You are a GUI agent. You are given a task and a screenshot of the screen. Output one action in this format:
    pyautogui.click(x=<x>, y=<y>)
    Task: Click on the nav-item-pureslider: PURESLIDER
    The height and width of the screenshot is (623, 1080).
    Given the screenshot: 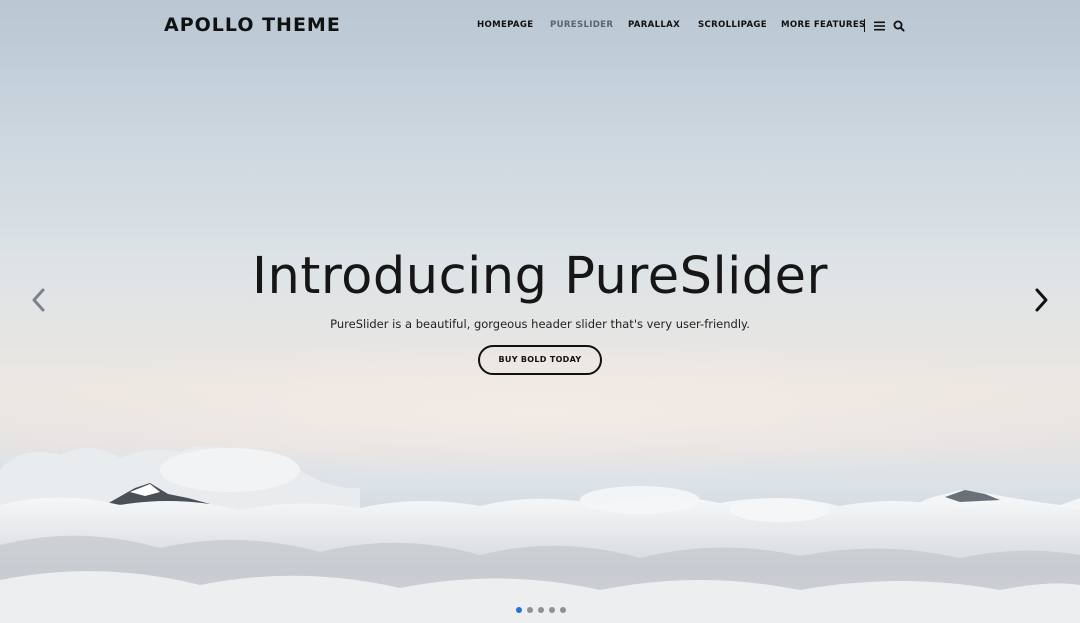 What is the action you would take?
    pyautogui.click(x=581, y=25)
    